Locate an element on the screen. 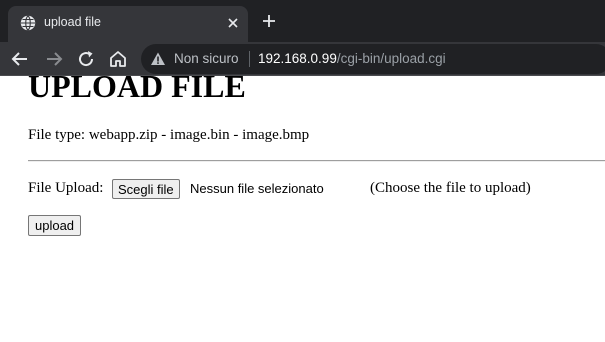 Image resolution: width=605 pixels, height=342 pixels. upload-button: upload is located at coordinates (55, 225).